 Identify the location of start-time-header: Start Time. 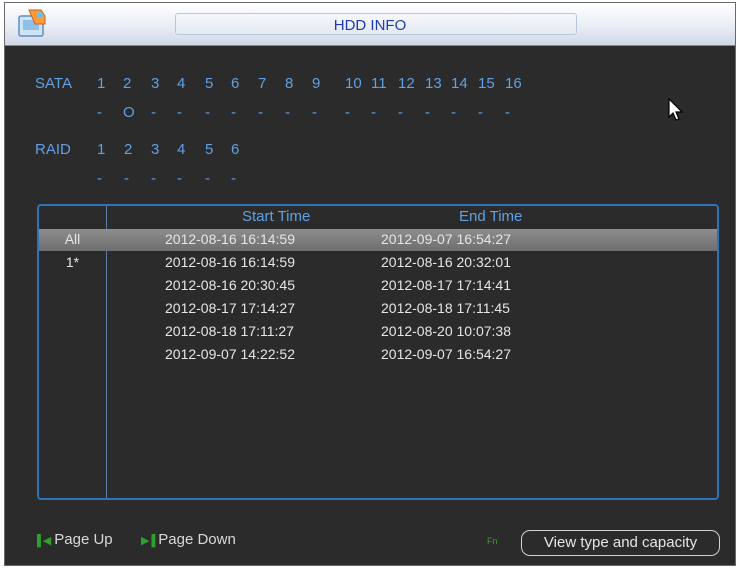
(276, 216).